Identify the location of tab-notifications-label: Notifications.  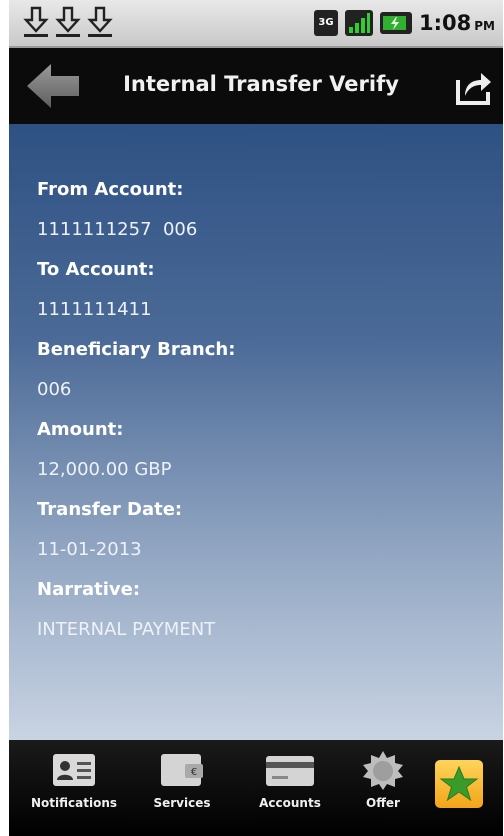
(74, 803).